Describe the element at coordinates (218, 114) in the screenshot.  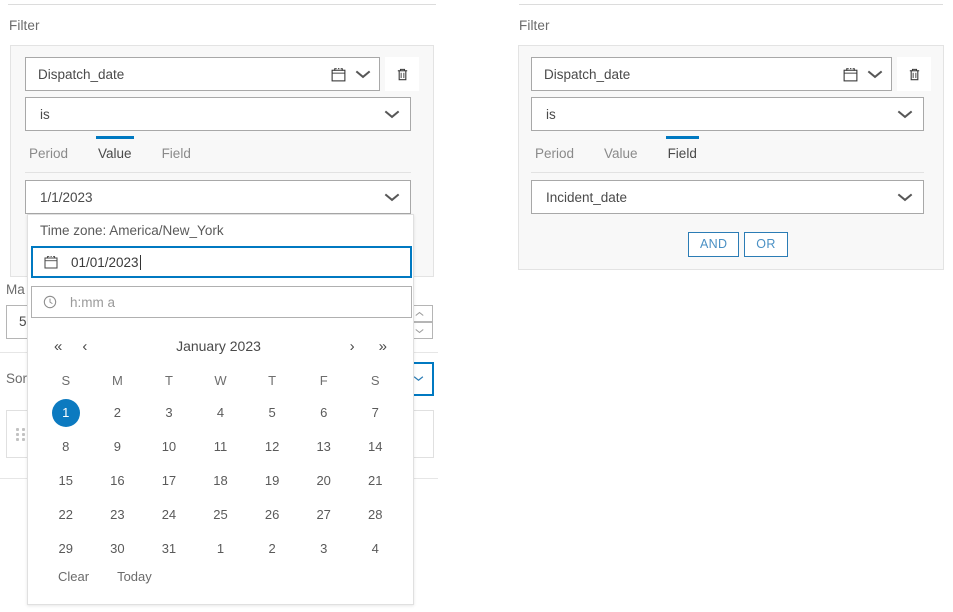
I see `left-operator-select: is` at that location.